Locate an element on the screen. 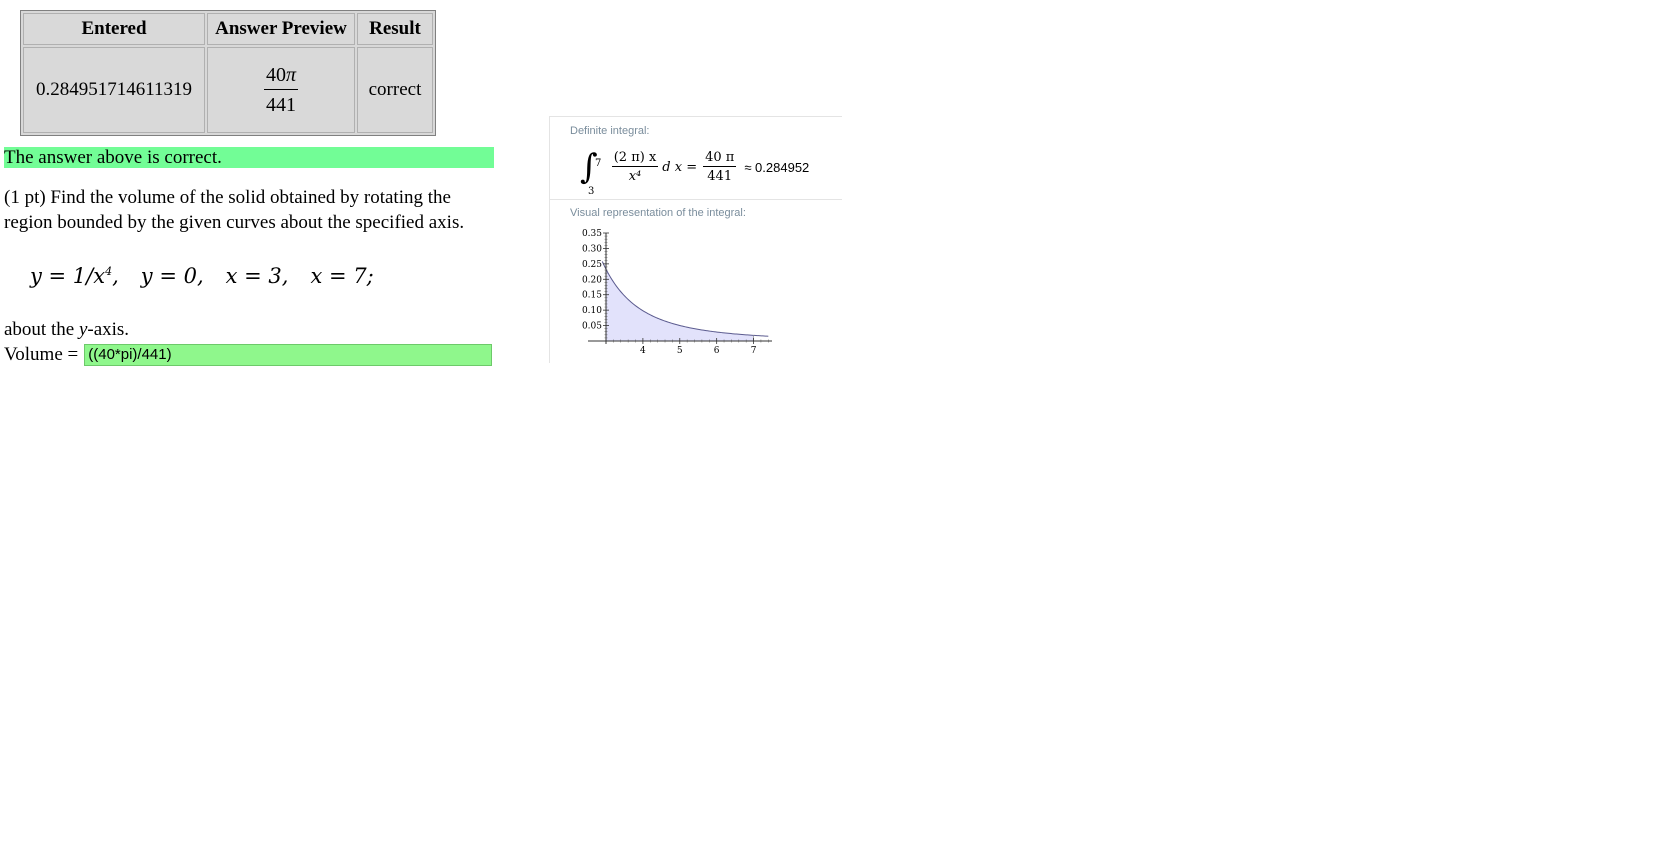 The image size is (1660, 868). visual-representation-title: Visual representation of the integral: is located at coordinates (658, 213).